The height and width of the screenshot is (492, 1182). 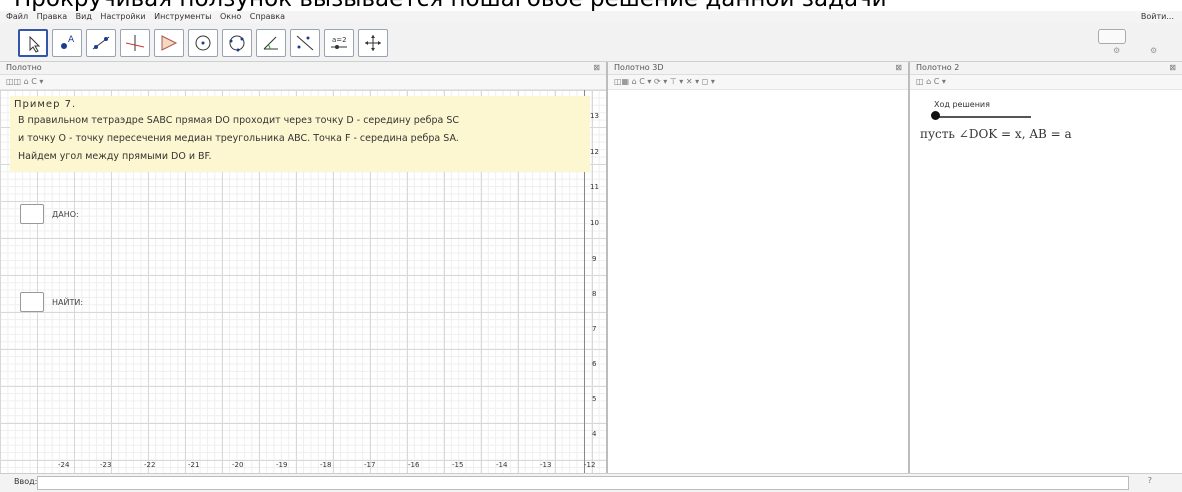 I want to click on point-icon: A, so click(x=68, y=42).